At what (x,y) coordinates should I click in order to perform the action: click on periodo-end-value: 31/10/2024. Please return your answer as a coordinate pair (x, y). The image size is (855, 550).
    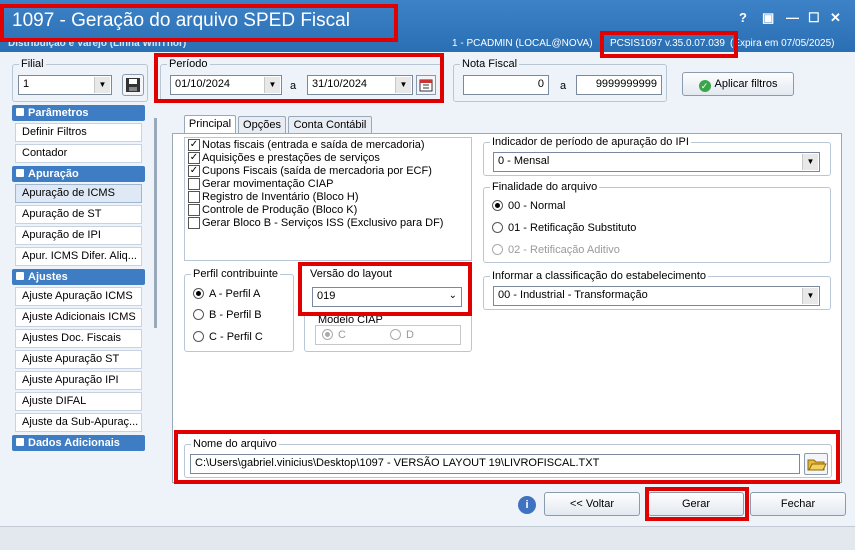
    Looking at the image, I should click on (340, 84).